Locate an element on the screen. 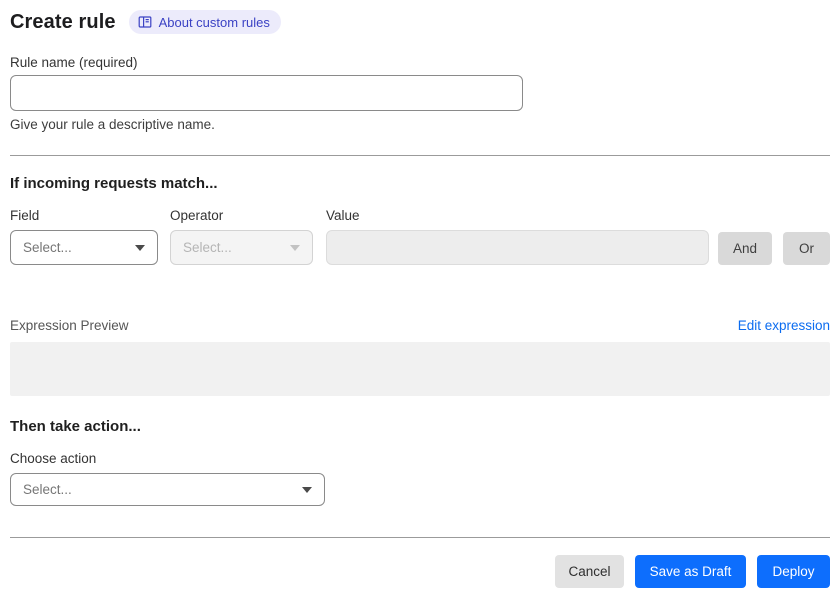  operator-label: Operator is located at coordinates (197, 215).